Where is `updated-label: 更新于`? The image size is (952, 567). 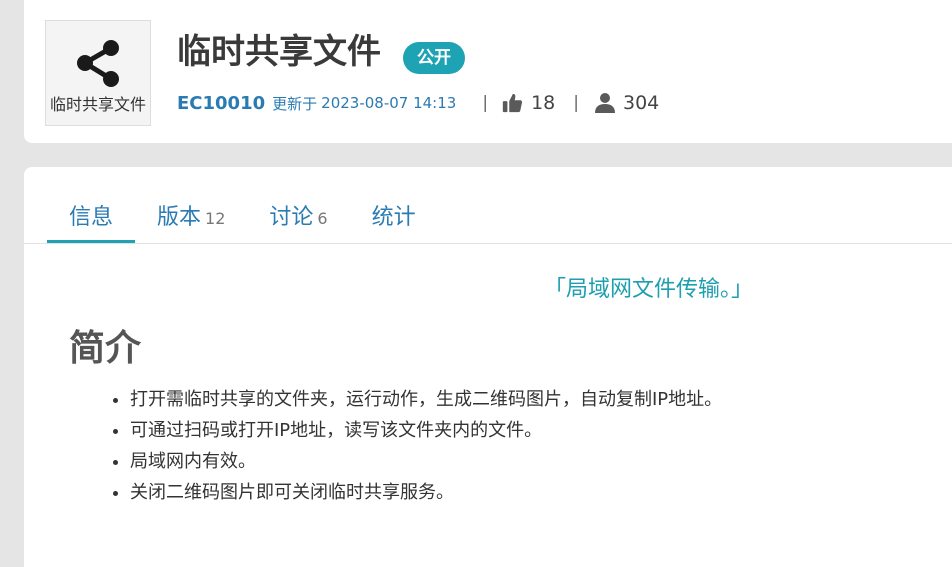
updated-label: 更新于 is located at coordinates (295, 103).